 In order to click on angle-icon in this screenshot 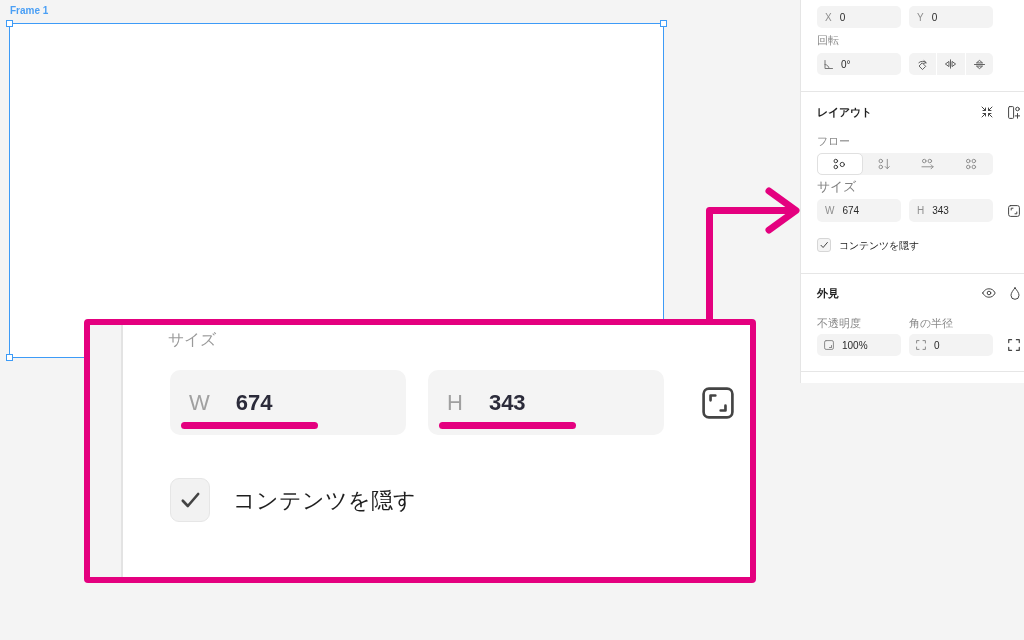, I will do `click(828, 64)`.